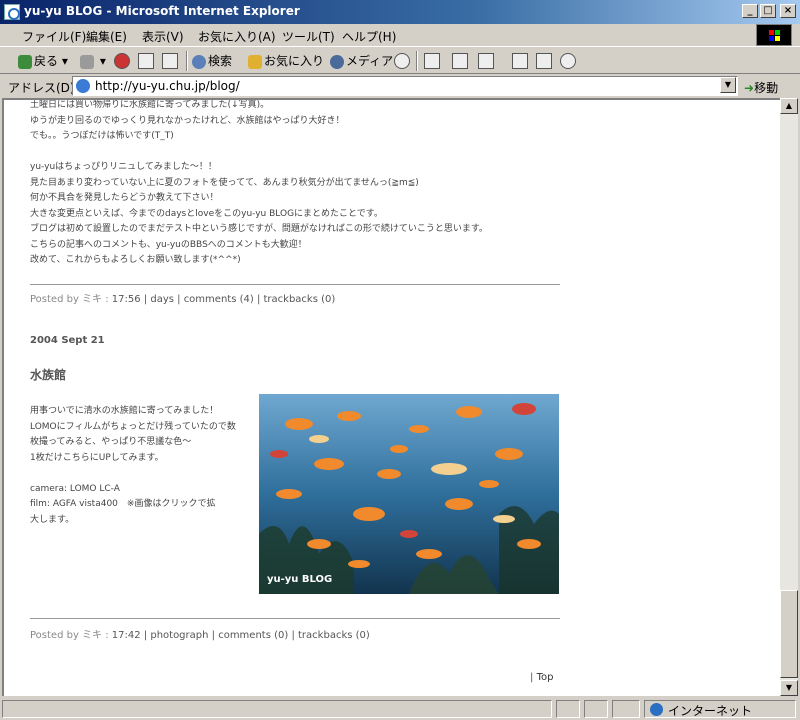 The height and width of the screenshot is (720, 800). Describe the element at coordinates (67, 340) in the screenshot. I see `entry-date: 2004 Sept 21` at that location.